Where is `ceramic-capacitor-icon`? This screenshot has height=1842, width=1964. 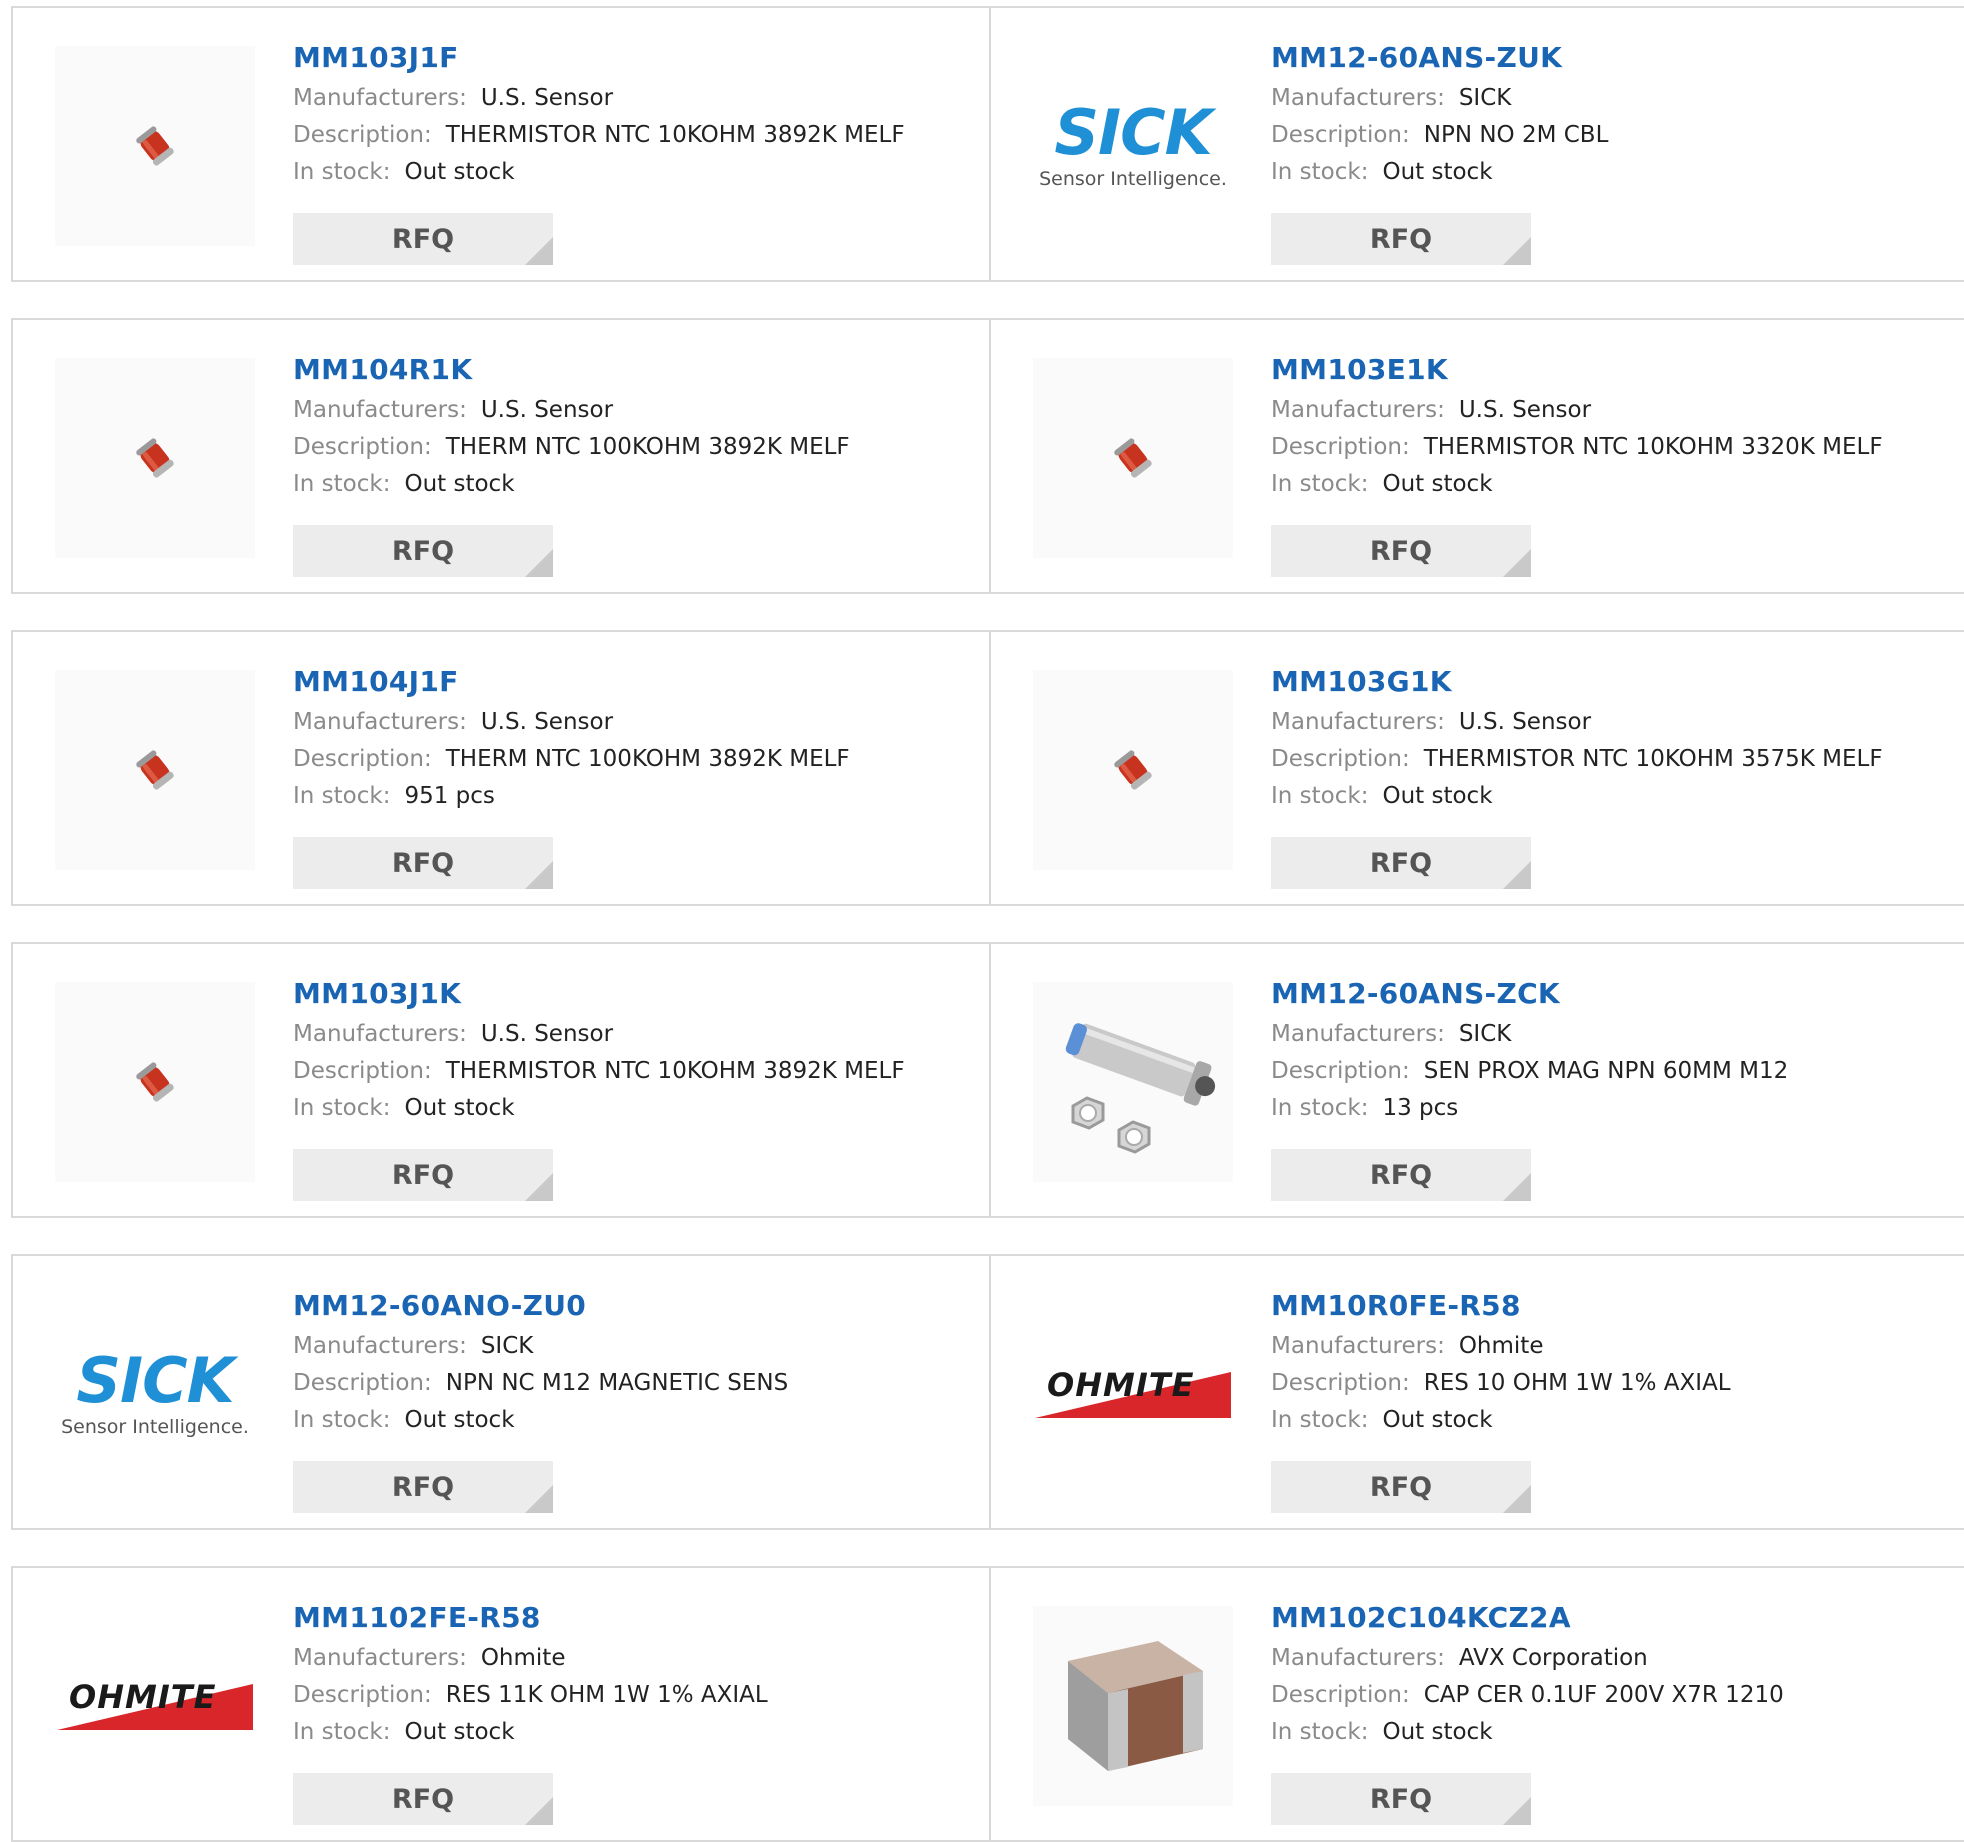
ceramic-capacitor-icon is located at coordinates (1133, 1706).